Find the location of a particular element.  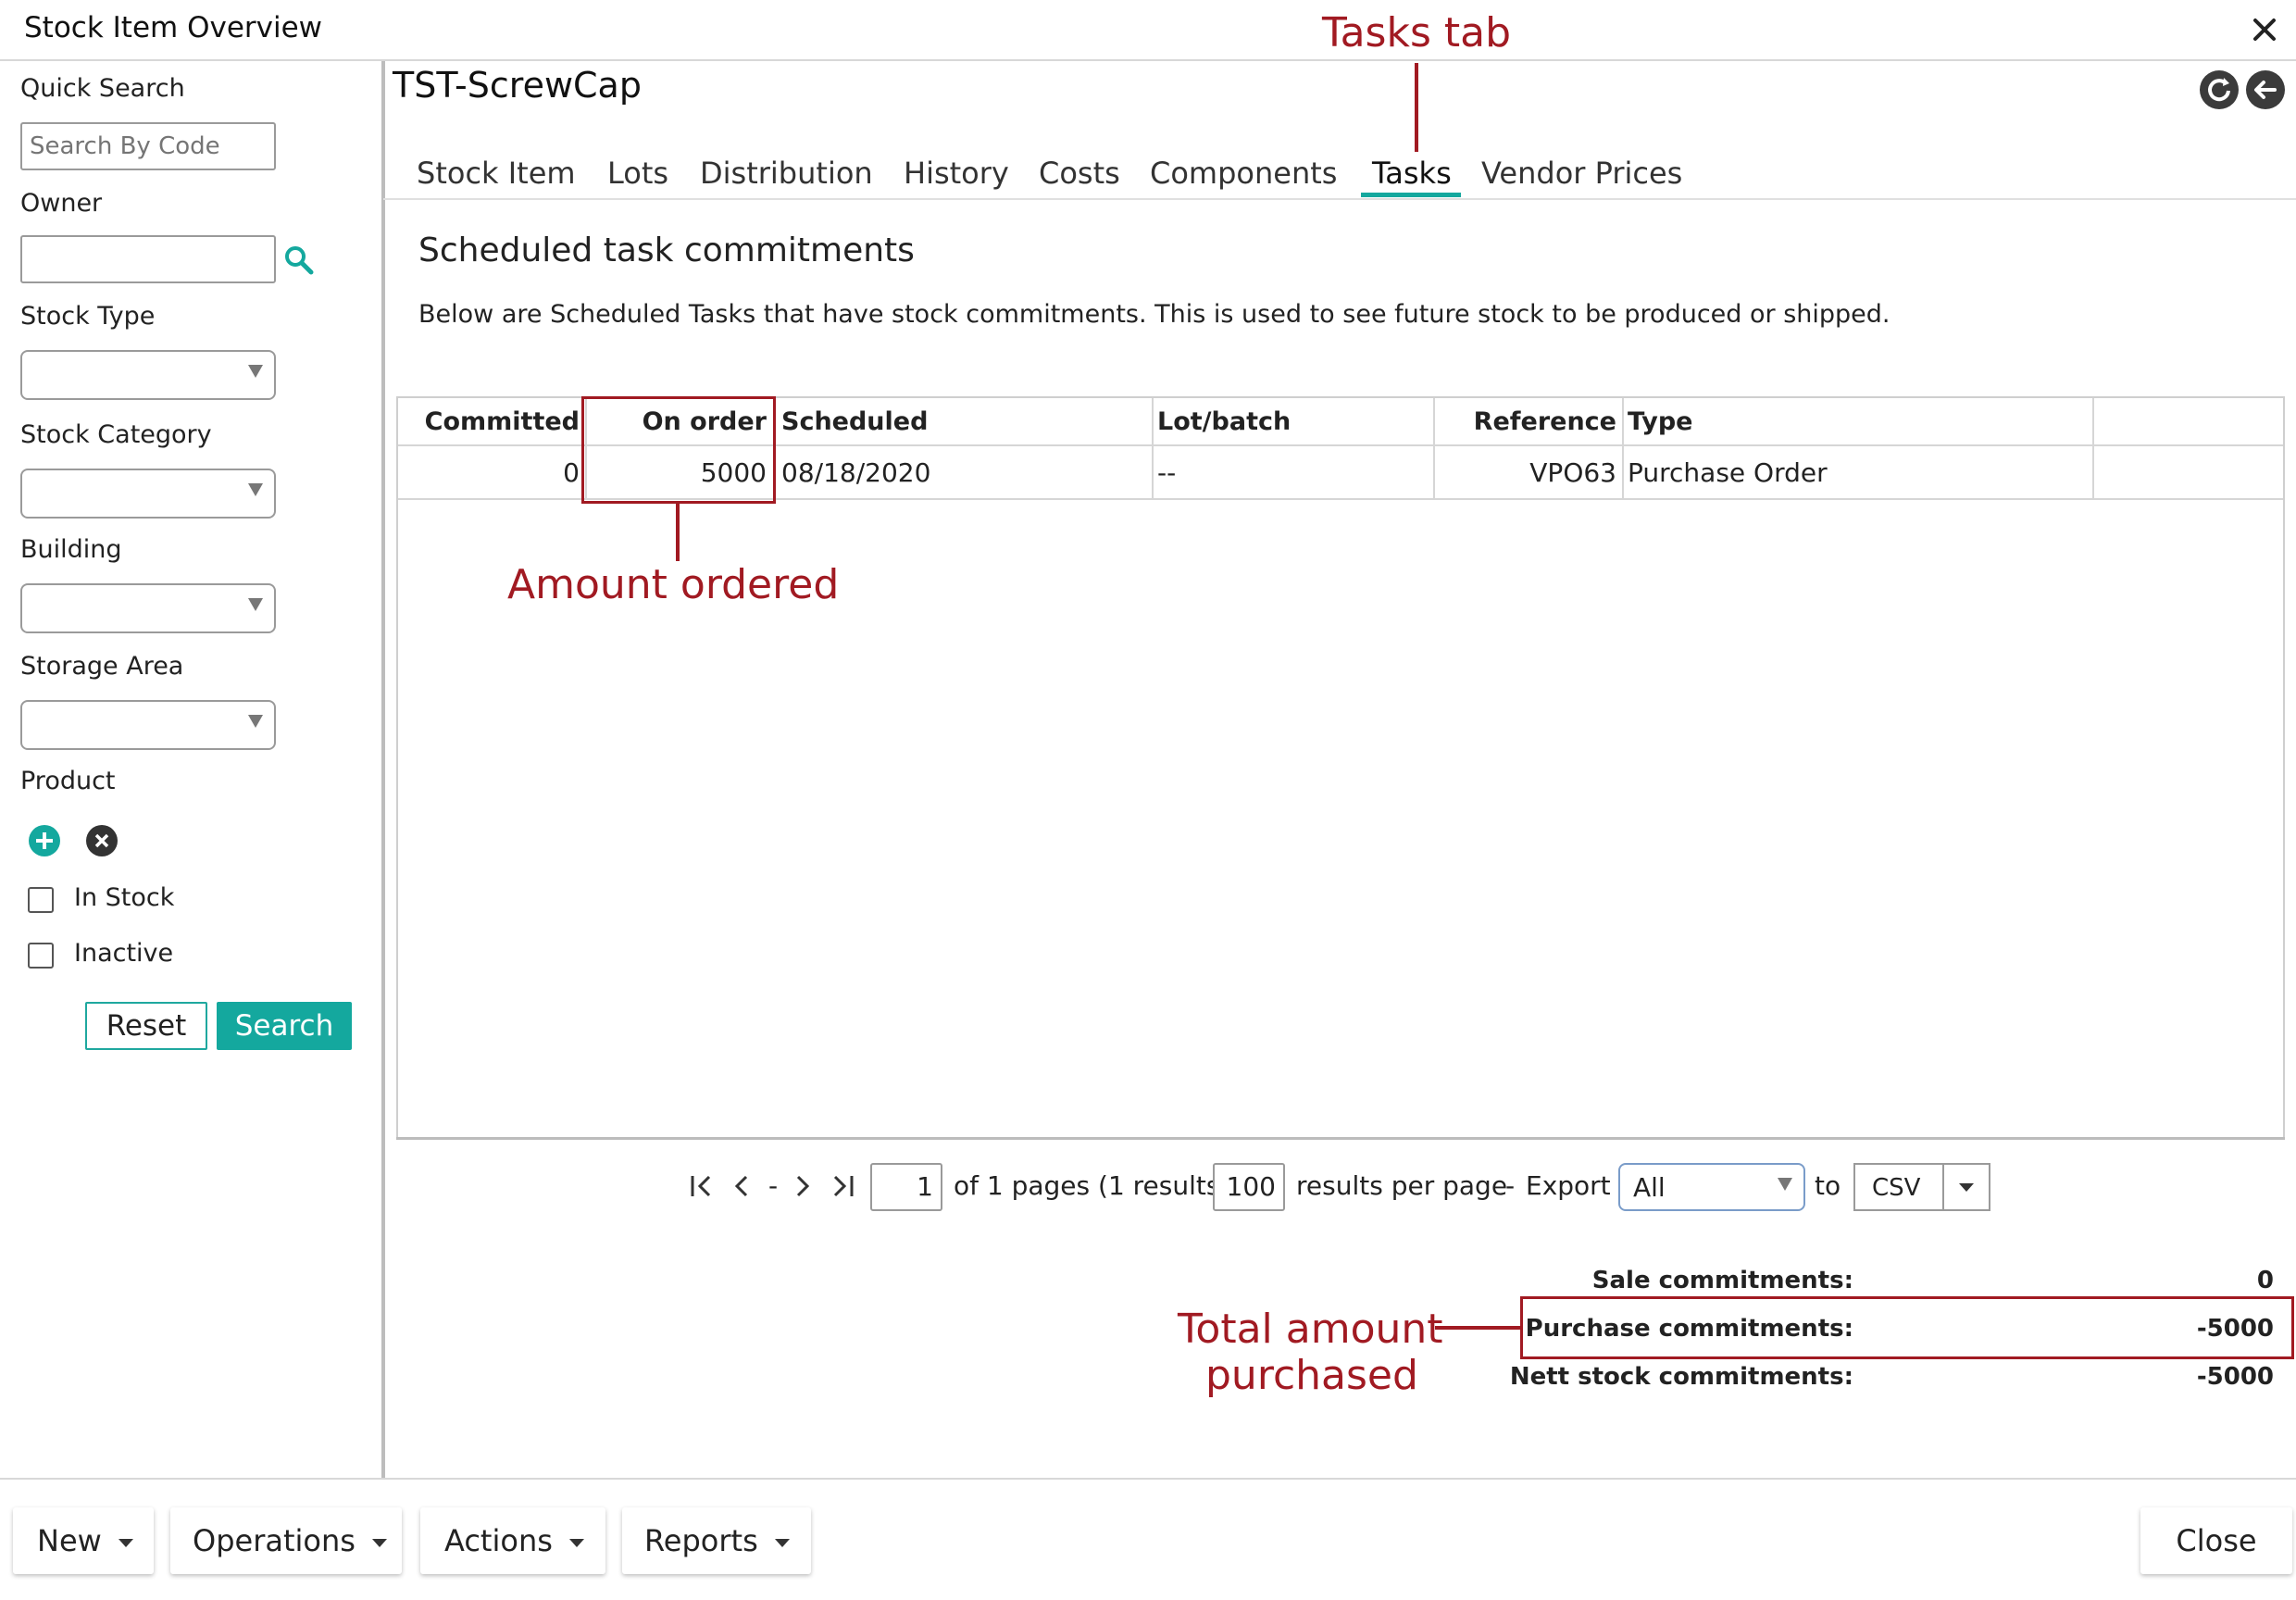

in-stock-checkbox is located at coordinates (41, 900).